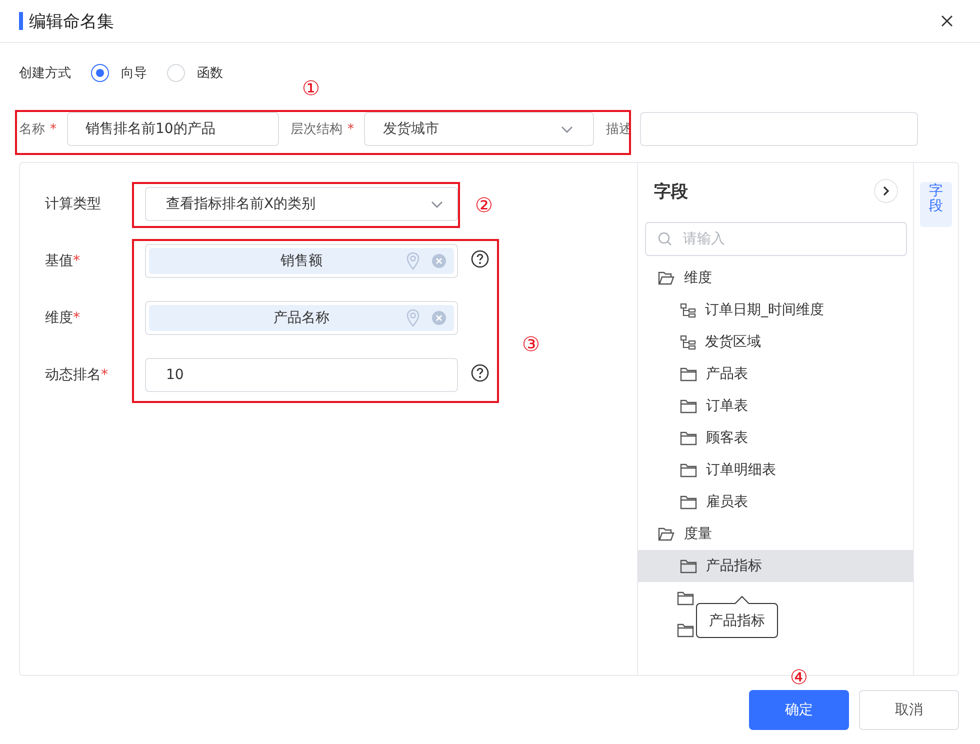 The width and height of the screenshot is (980, 744). Describe the element at coordinates (311, 88) in the screenshot. I see `annotation-number: ①` at that location.